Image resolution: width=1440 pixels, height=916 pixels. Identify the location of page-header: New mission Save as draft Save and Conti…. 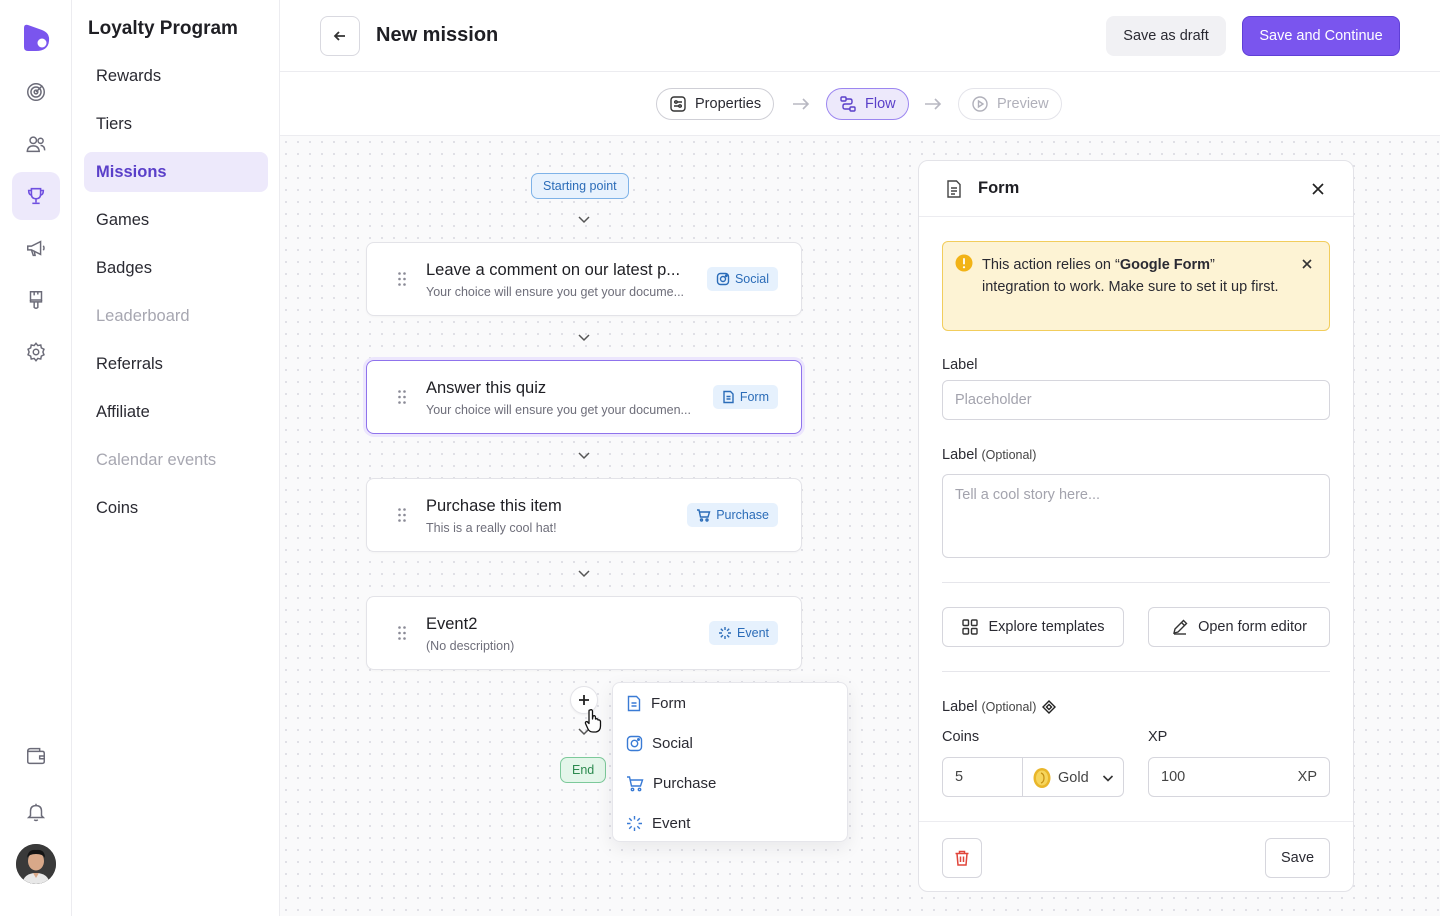
(860, 36).